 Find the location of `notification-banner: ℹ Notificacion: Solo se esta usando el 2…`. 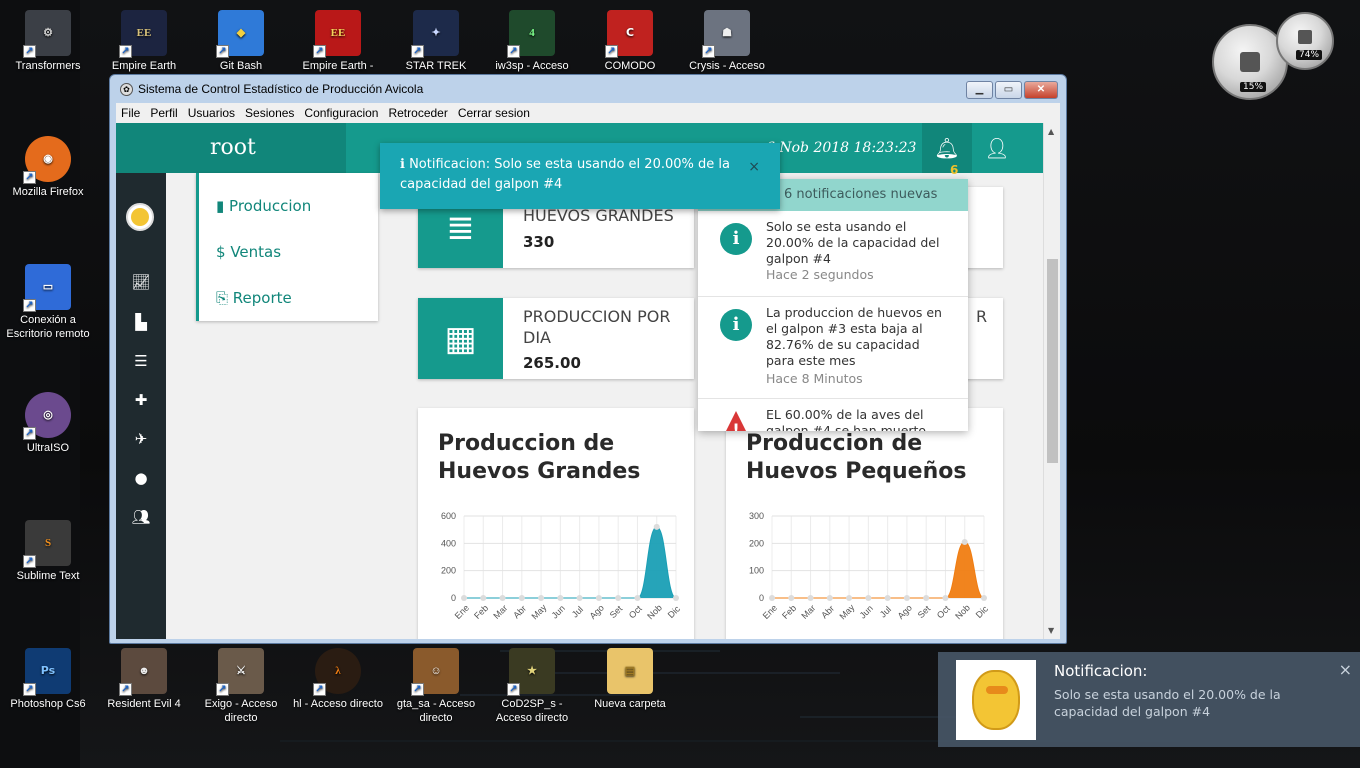

notification-banner: ℹ Notificacion: Solo se esta usando el 2… is located at coordinates (580, 176).